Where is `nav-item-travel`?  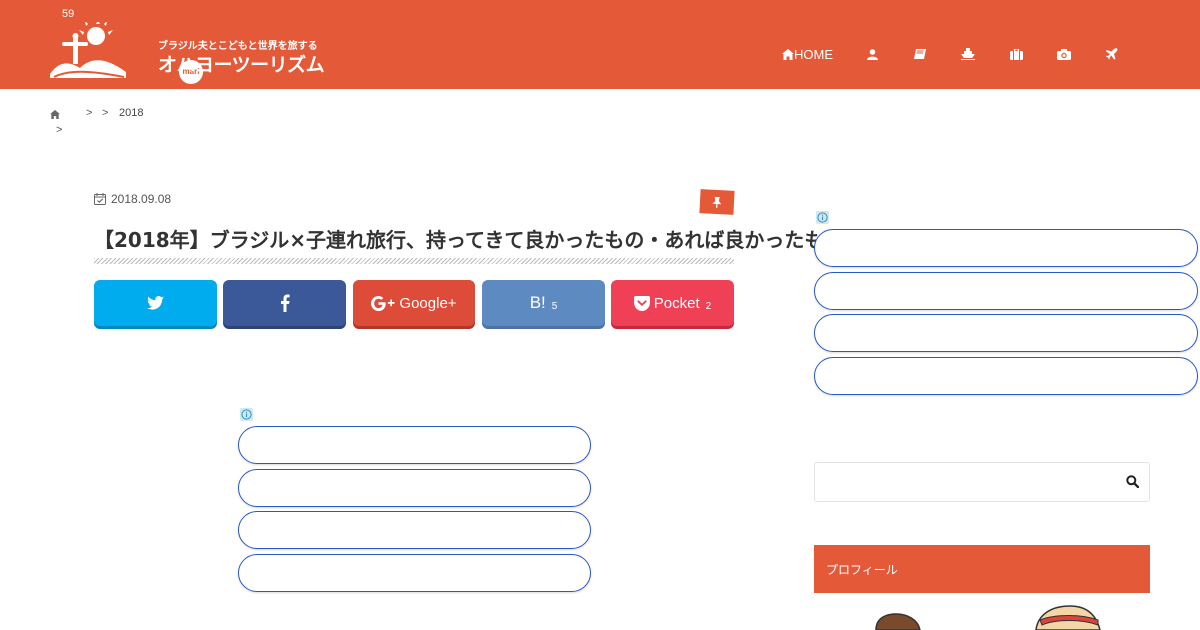
nav-item-travel is located at coordinates (1112, 54).